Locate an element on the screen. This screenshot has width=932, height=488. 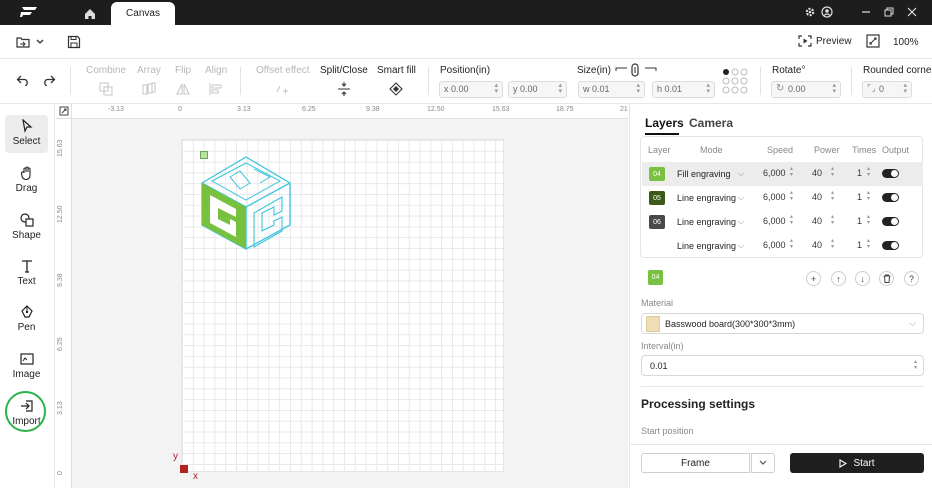
undo-button is located at coordinates (23, 80).